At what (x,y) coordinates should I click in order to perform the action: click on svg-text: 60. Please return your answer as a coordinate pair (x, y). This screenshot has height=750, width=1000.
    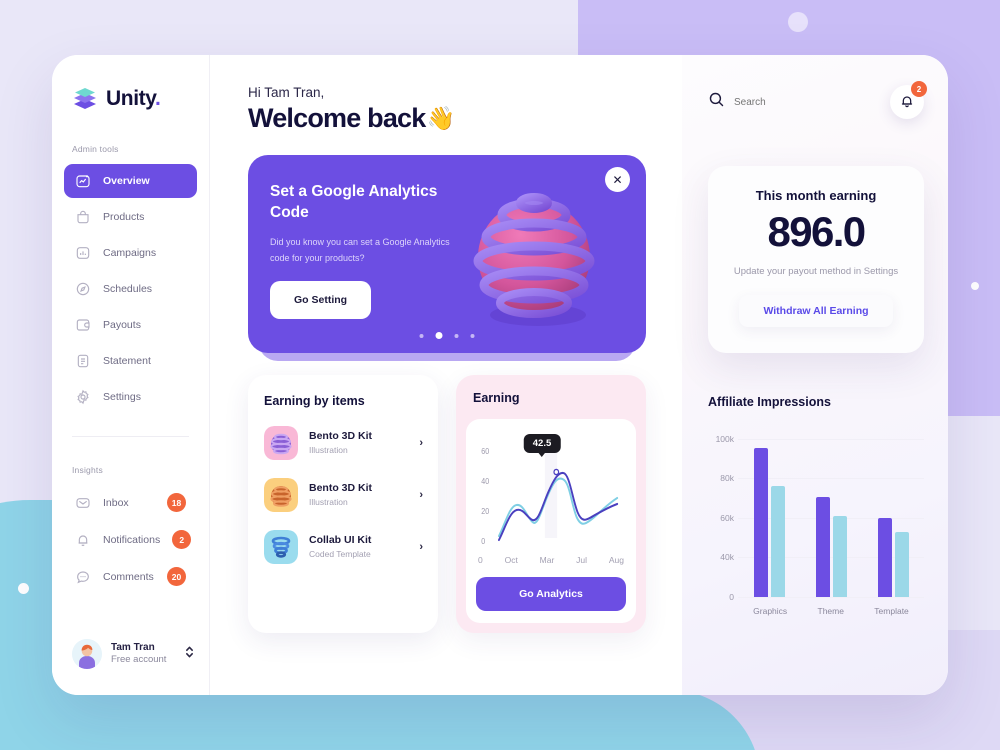
    Looking at the image, I should click on (485, 452).